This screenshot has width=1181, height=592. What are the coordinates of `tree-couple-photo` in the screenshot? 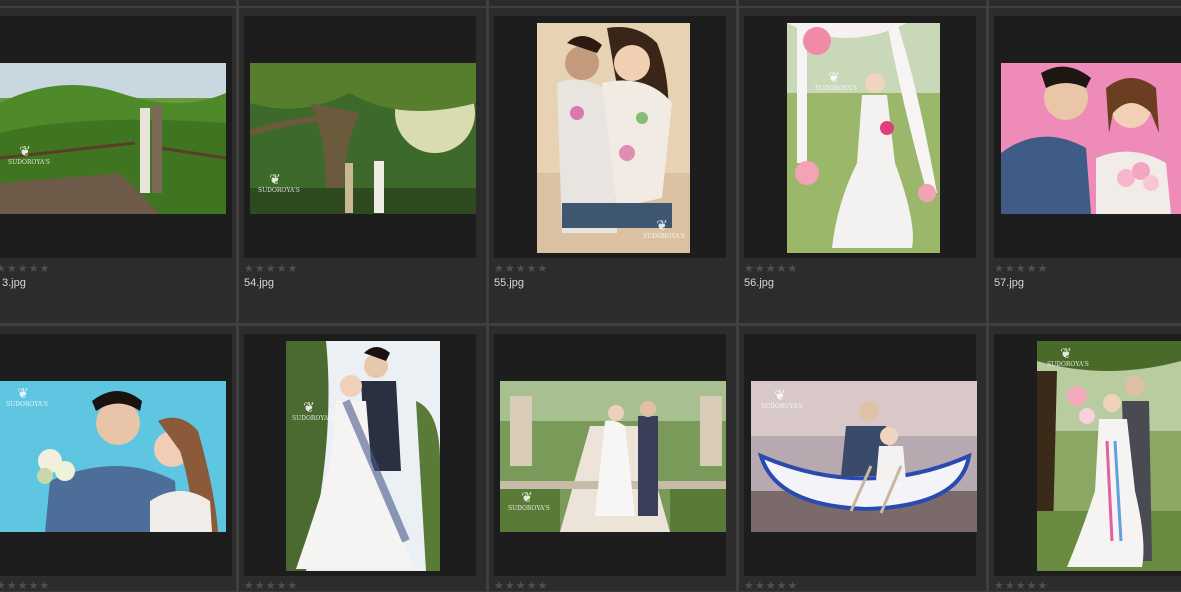 It's located at (1109, 456).